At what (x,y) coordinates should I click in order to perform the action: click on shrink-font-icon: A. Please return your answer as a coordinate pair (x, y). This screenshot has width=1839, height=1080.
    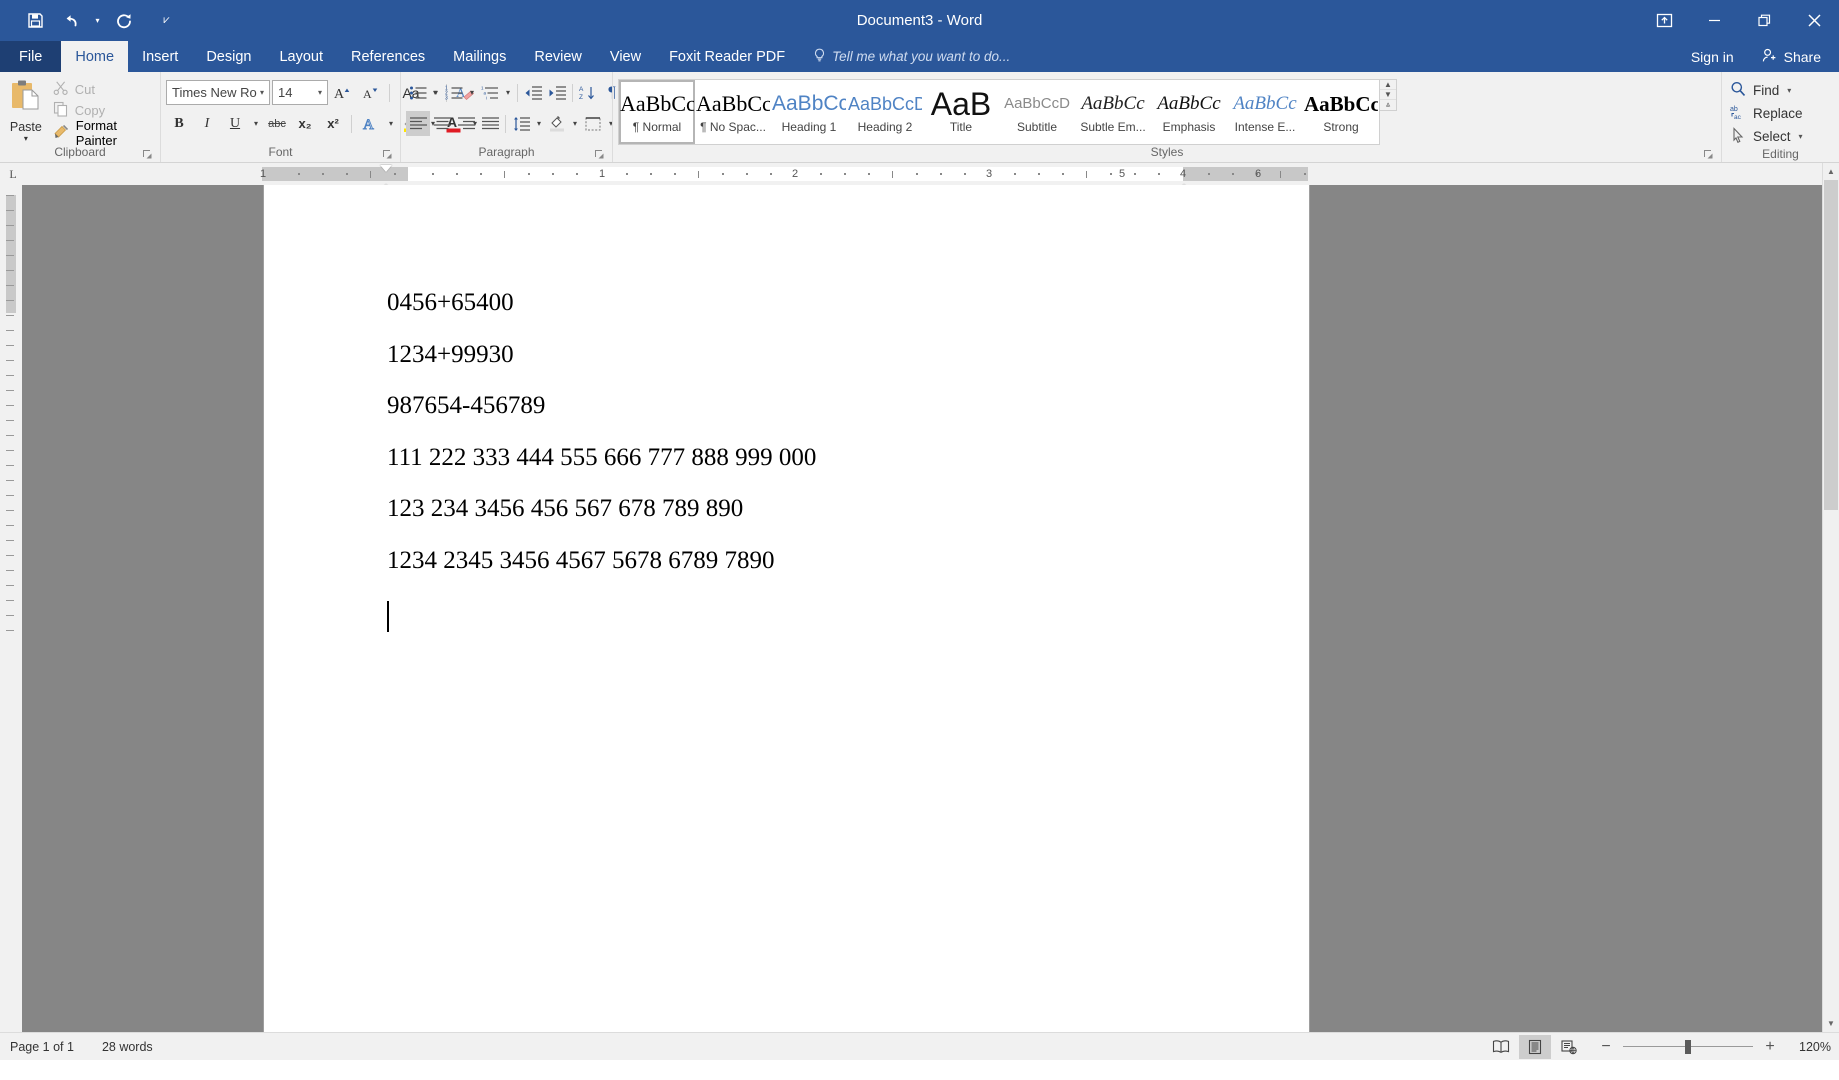
    Looking at the image, I should click on (371, 92).